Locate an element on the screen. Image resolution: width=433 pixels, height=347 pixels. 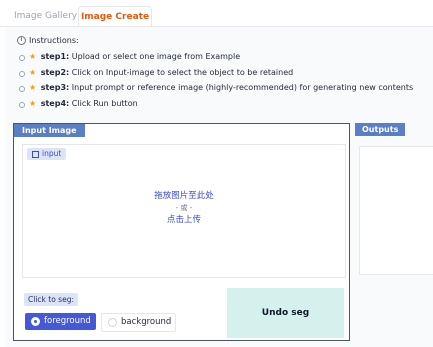
instructions-title: Instructions: is located at coordinates (54, 40).